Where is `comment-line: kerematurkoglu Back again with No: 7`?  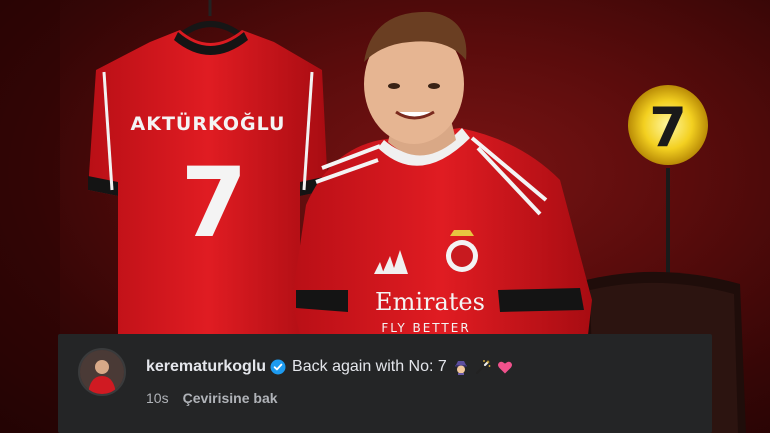
comment-line: kerematurkoglu Back again with No: 7 is located at coordinates (329, 367).